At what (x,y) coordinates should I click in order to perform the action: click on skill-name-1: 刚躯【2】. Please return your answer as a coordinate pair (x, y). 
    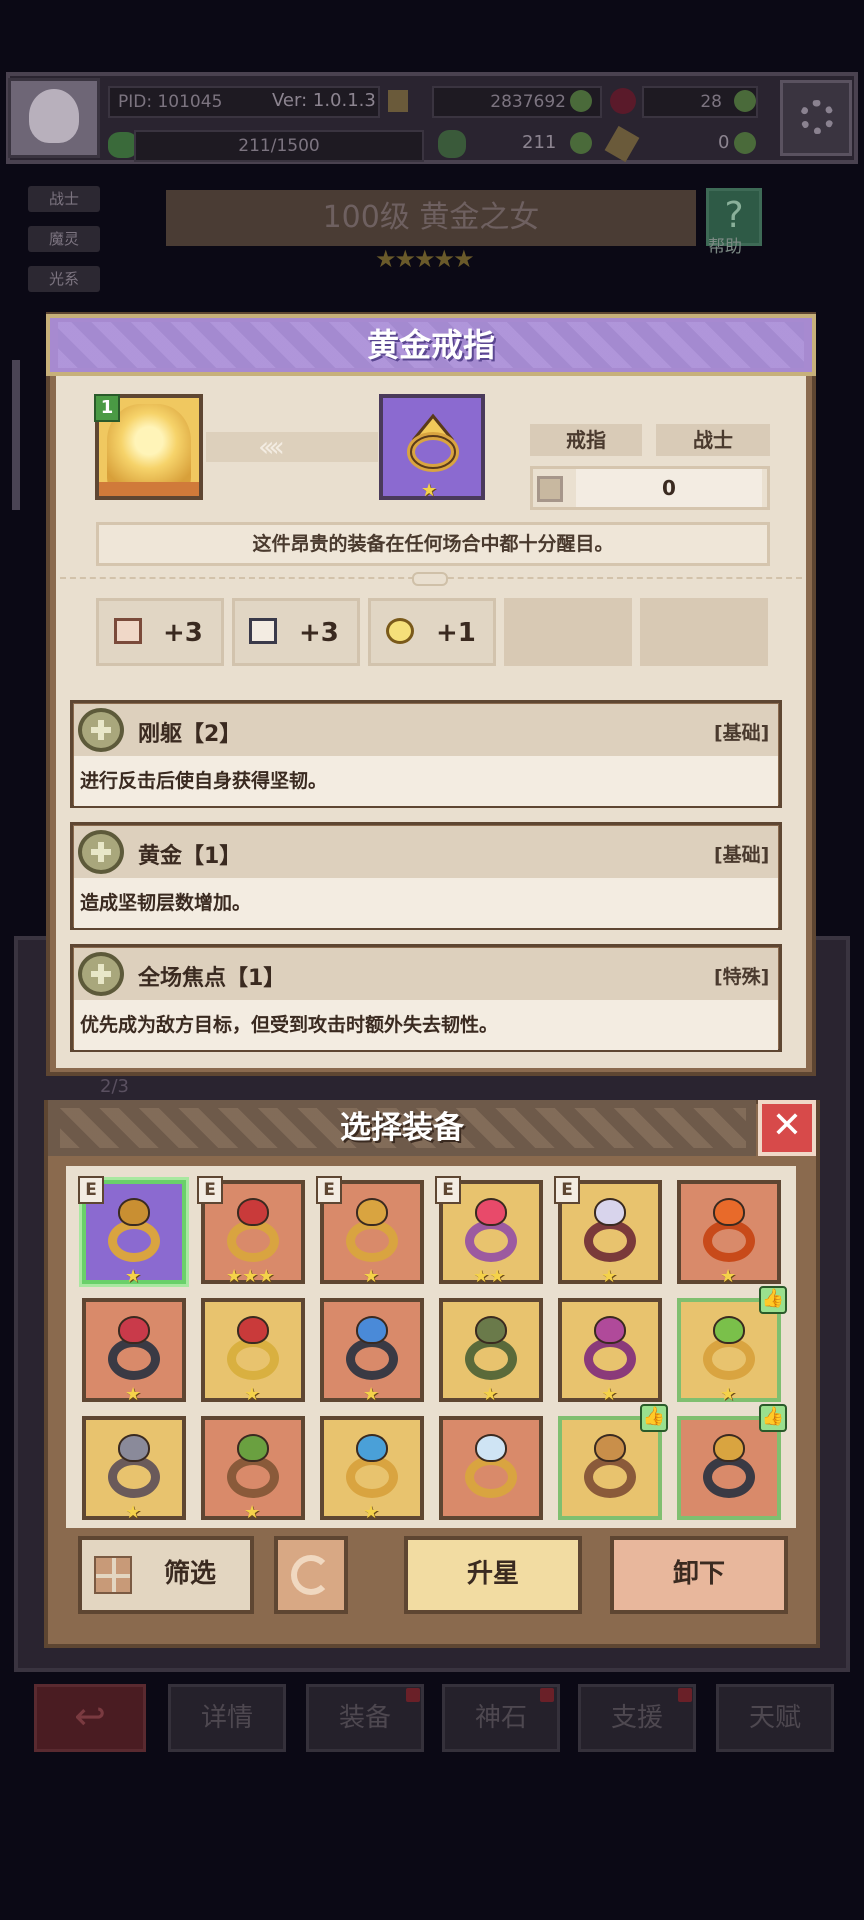
    Looking at the image, I should click on (190, 734).